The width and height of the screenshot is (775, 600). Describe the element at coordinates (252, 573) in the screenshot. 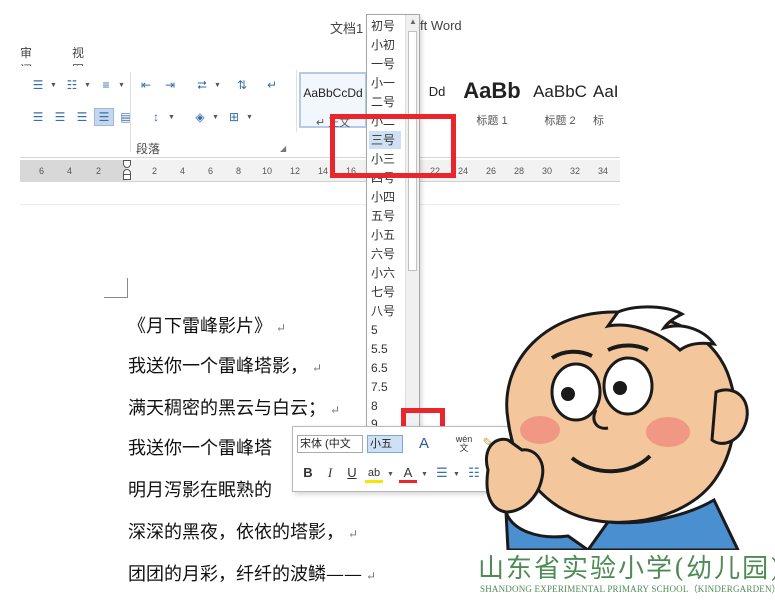

I see `document-line: 团团的月彩，纤纤的波鳞—— ↵` at that location.